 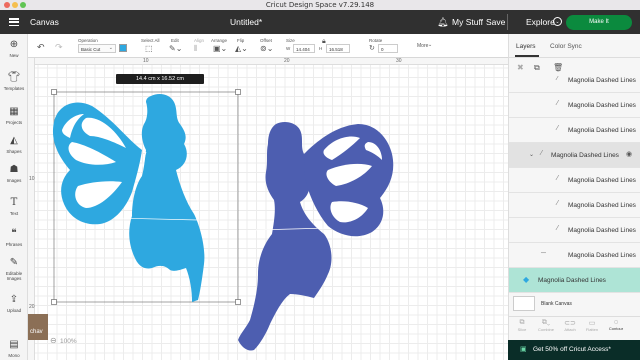 I want to click on promo-text: Get 50% off Cricut Access*, so click(x=572, y=349).